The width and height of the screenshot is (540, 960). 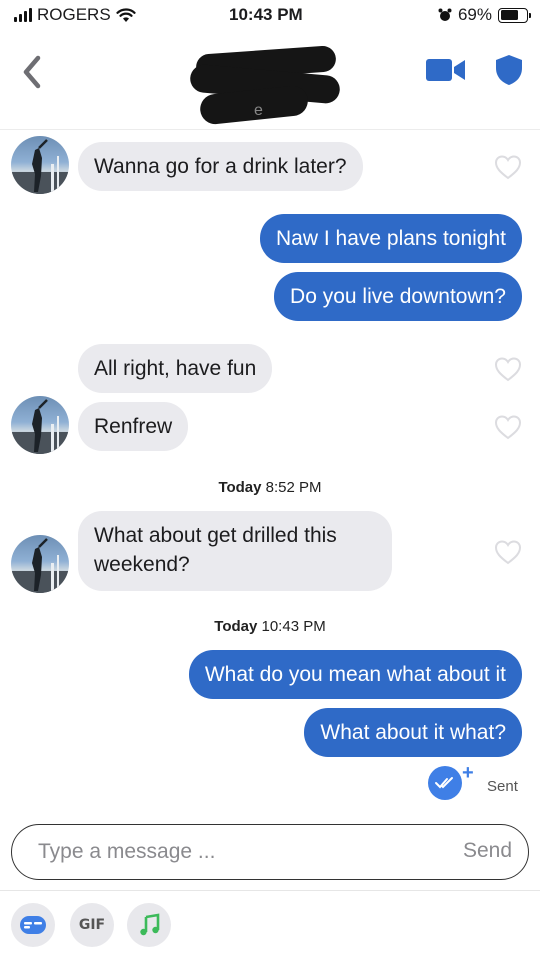 What do you see at coordinates (126, 14) in the screenshot?
I see `wifi-icon` at bounding box center [126, 14].